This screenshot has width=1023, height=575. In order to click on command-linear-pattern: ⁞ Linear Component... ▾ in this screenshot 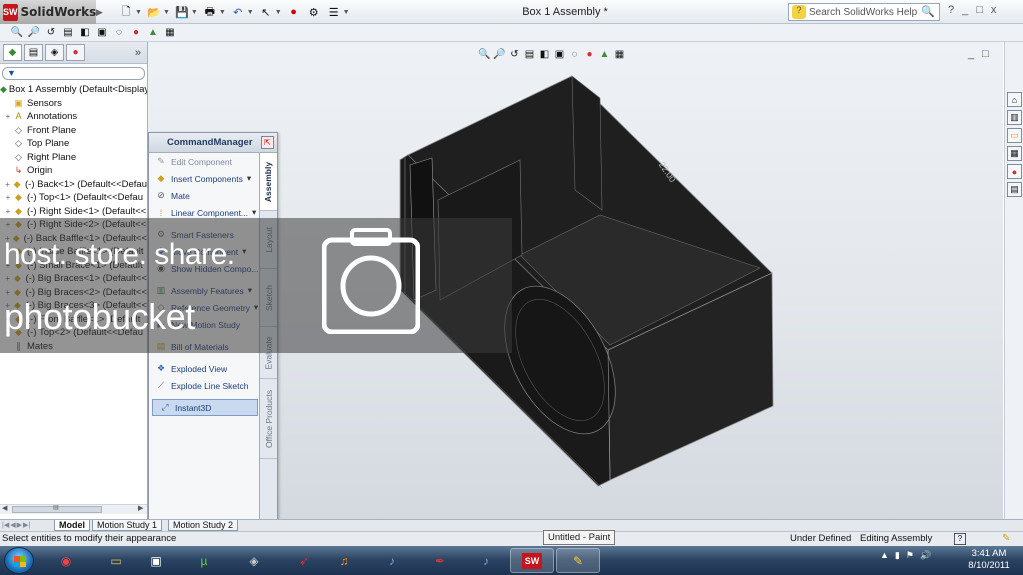, I will do `click(204, 212)`.